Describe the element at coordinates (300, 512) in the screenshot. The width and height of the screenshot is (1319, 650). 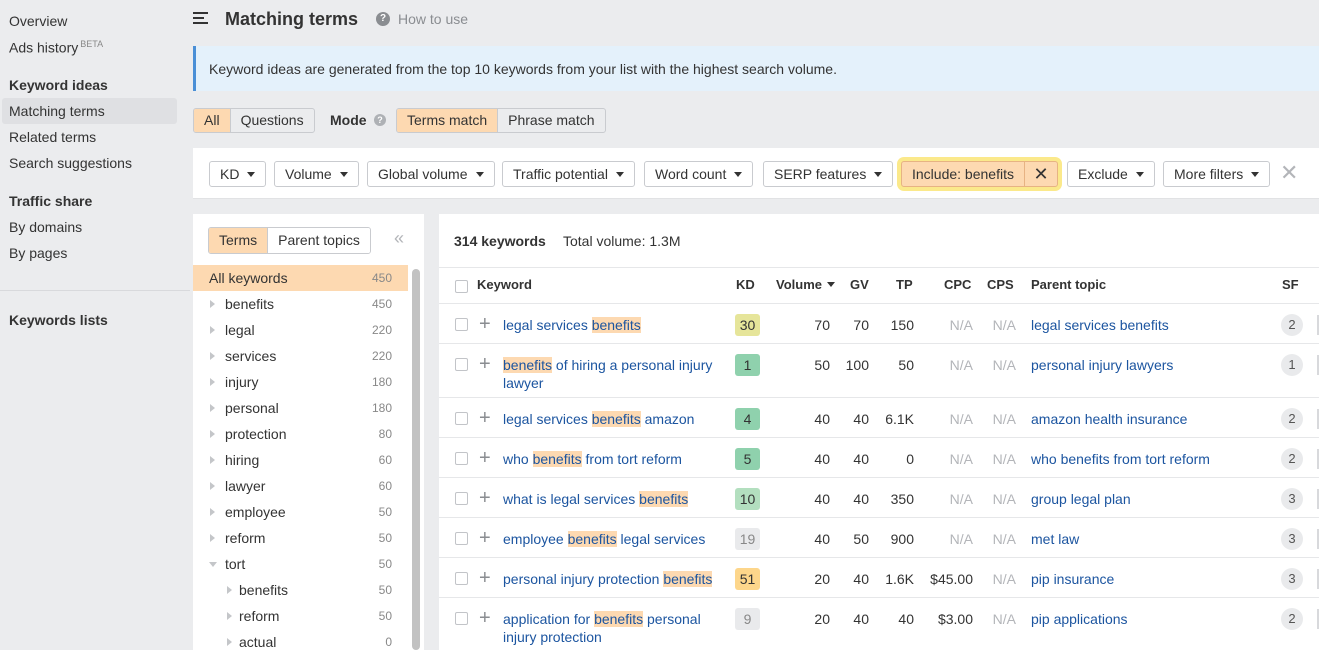
I see `term-item: employee 50` at that location.